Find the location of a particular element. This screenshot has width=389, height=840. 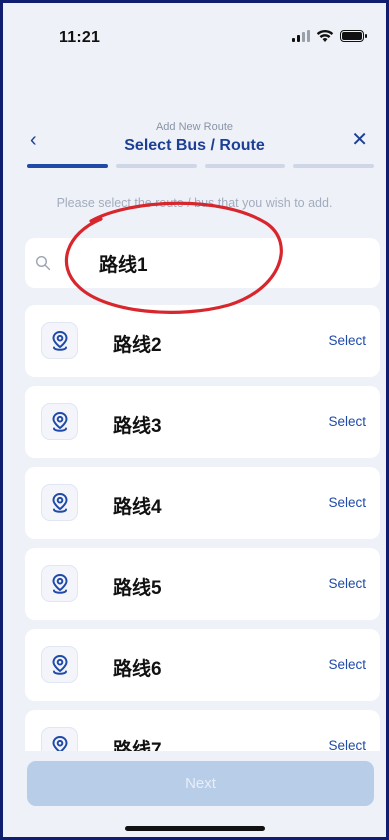

header: ‹ Add New Route Select Bus / Route ✕ is located at coordinates (194, 140).